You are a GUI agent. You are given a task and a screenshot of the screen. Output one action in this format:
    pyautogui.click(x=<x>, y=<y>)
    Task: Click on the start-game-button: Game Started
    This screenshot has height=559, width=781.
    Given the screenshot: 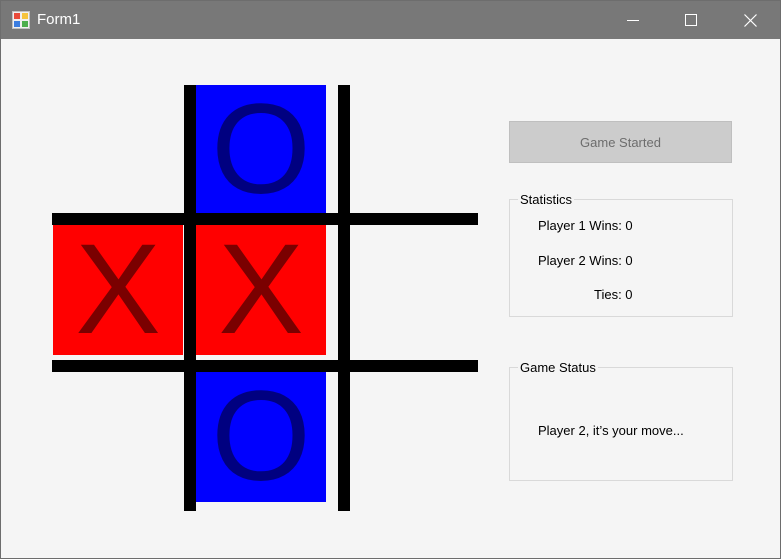 What is the action you would take?
    pyautogui.click(x=620, y=142)
    